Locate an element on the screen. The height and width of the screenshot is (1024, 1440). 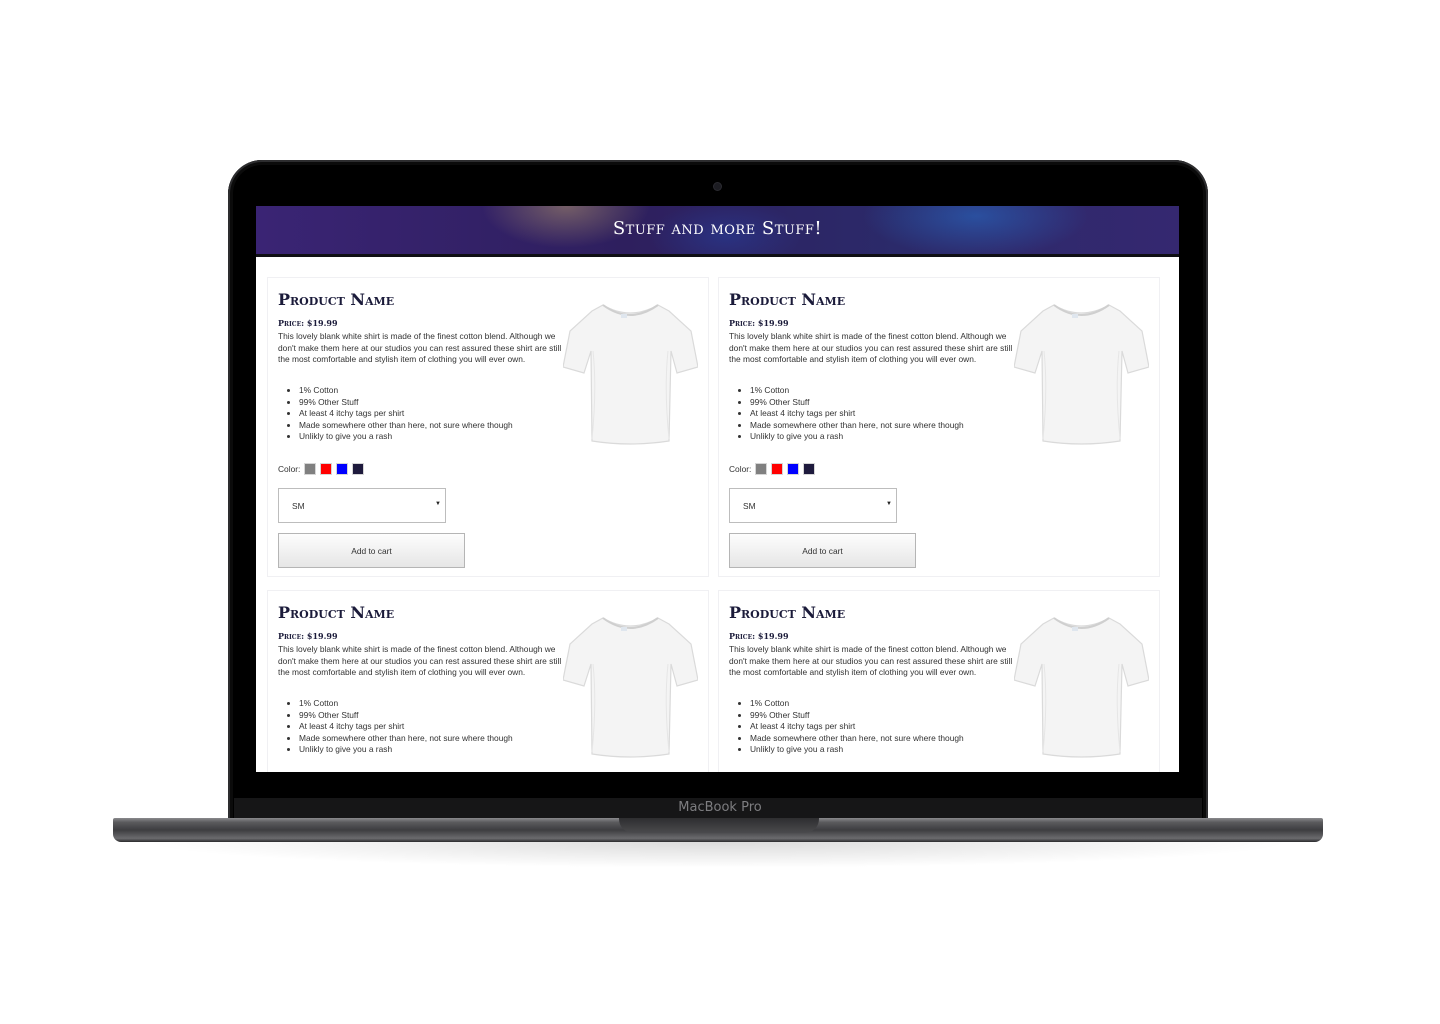
site-banner: Stuff and more Stuff! is located at coordinates (717, 231).